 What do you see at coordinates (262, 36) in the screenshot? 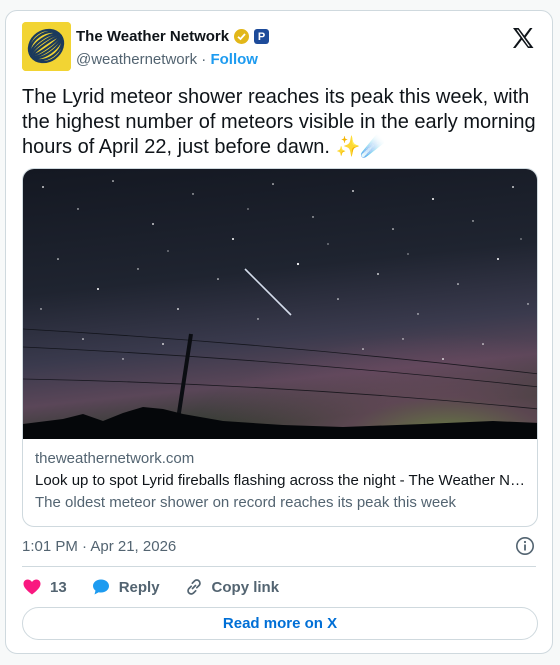
I see `affiliate-badge-icon: P` at bounding box center [262, 36].